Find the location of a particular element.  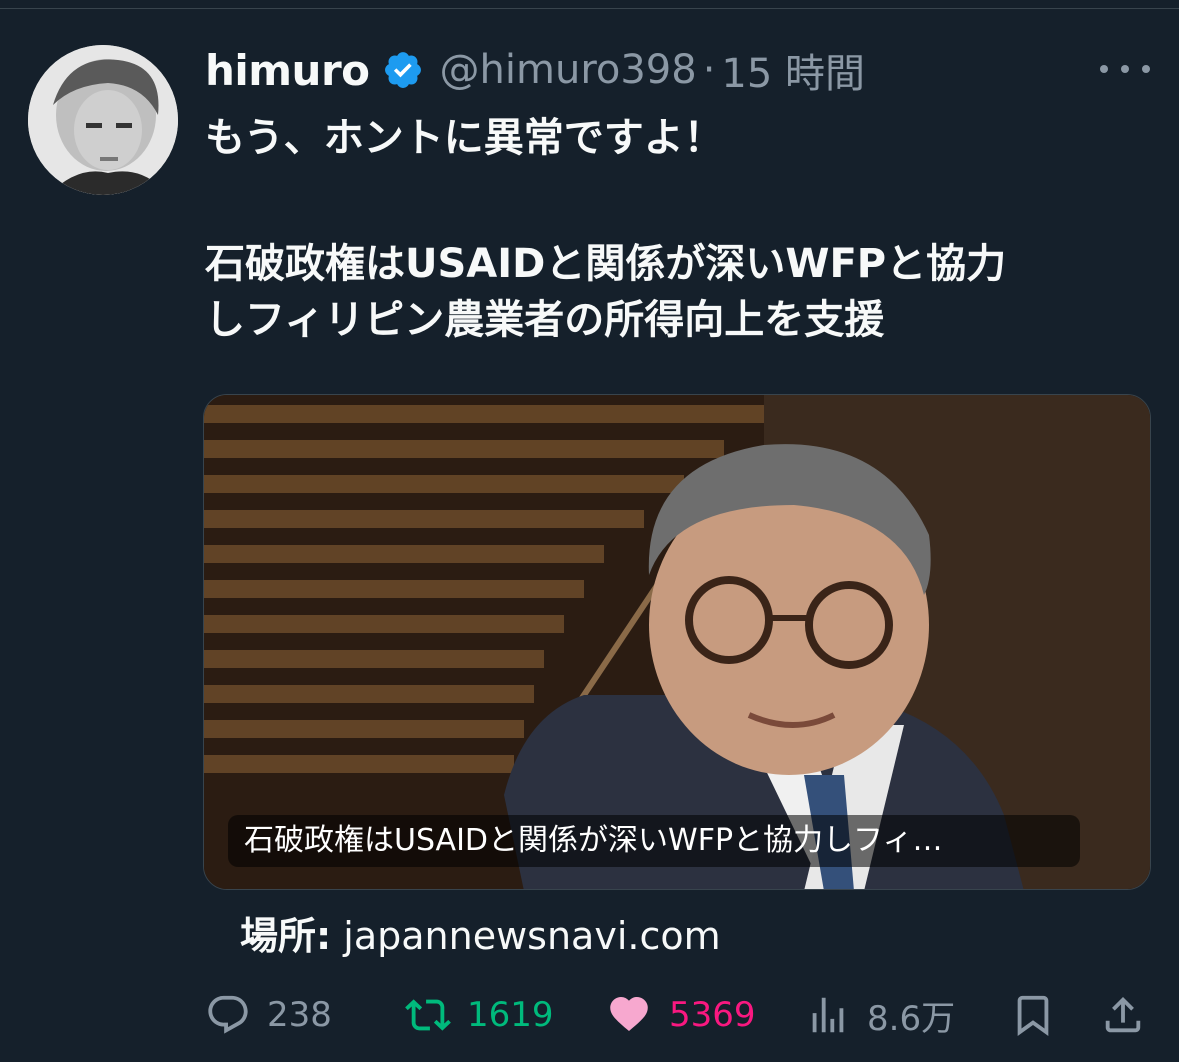

card-source: 場所: japannewsnavi.com is located at coordinates (480, 932).